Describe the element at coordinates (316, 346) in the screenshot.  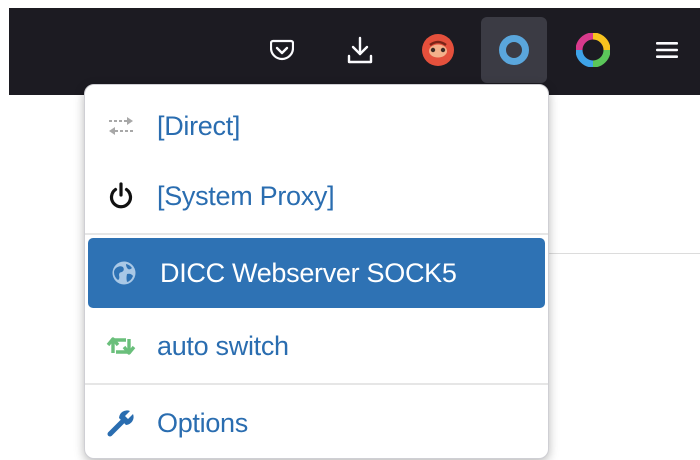
I see `menu-item-auto-switch: auto switch` at that location.